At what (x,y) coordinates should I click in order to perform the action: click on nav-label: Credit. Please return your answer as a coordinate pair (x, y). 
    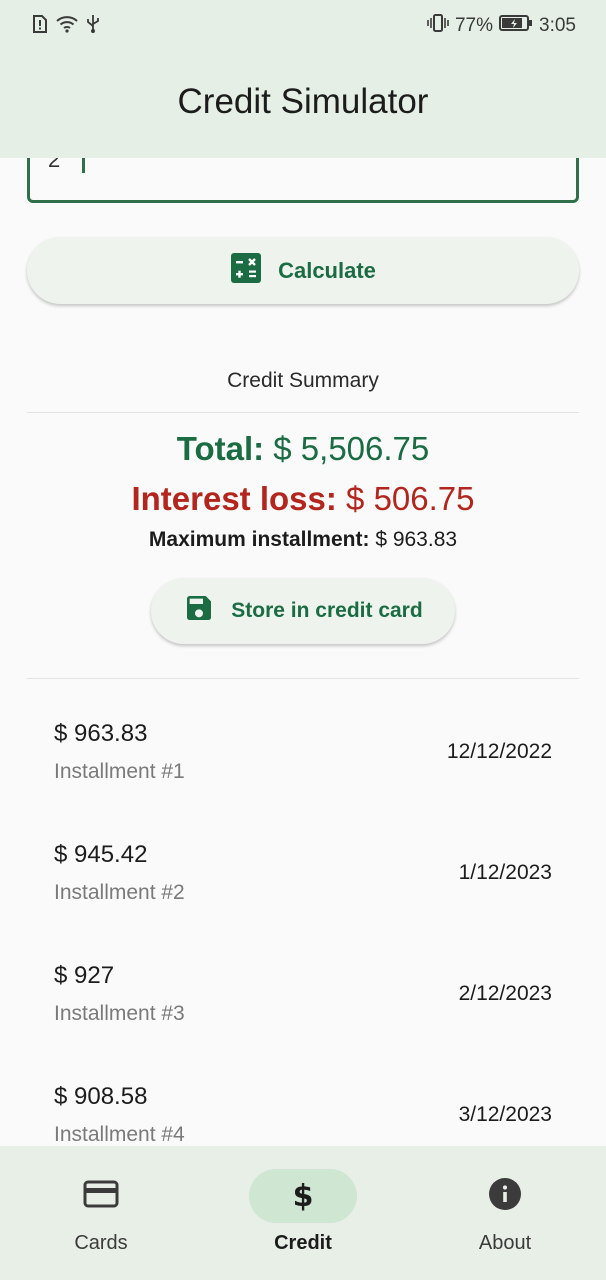
    Looking at the image, I should click on (303, 1243).